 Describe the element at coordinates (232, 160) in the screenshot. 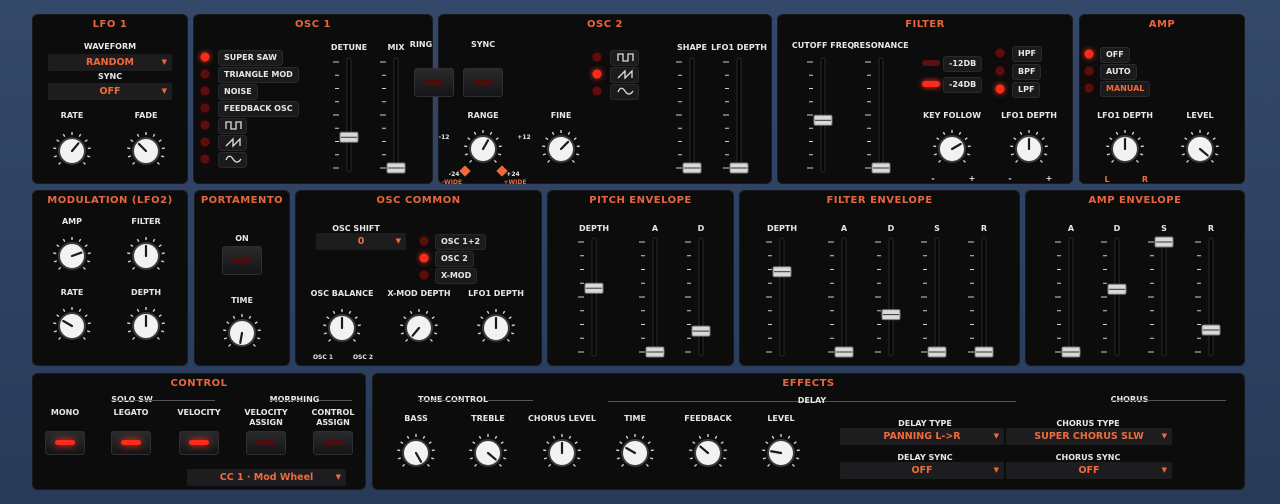

I see `osc1-triangle-wave-button` at that location.